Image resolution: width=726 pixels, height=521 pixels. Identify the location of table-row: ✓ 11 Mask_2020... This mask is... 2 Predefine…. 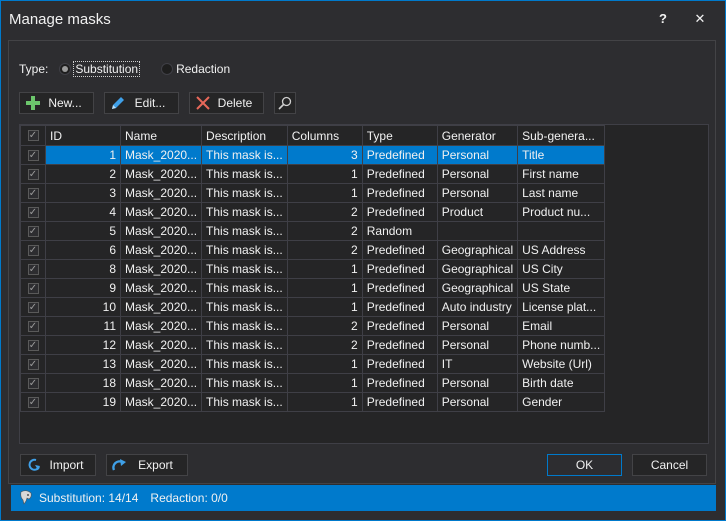
(313, 326).